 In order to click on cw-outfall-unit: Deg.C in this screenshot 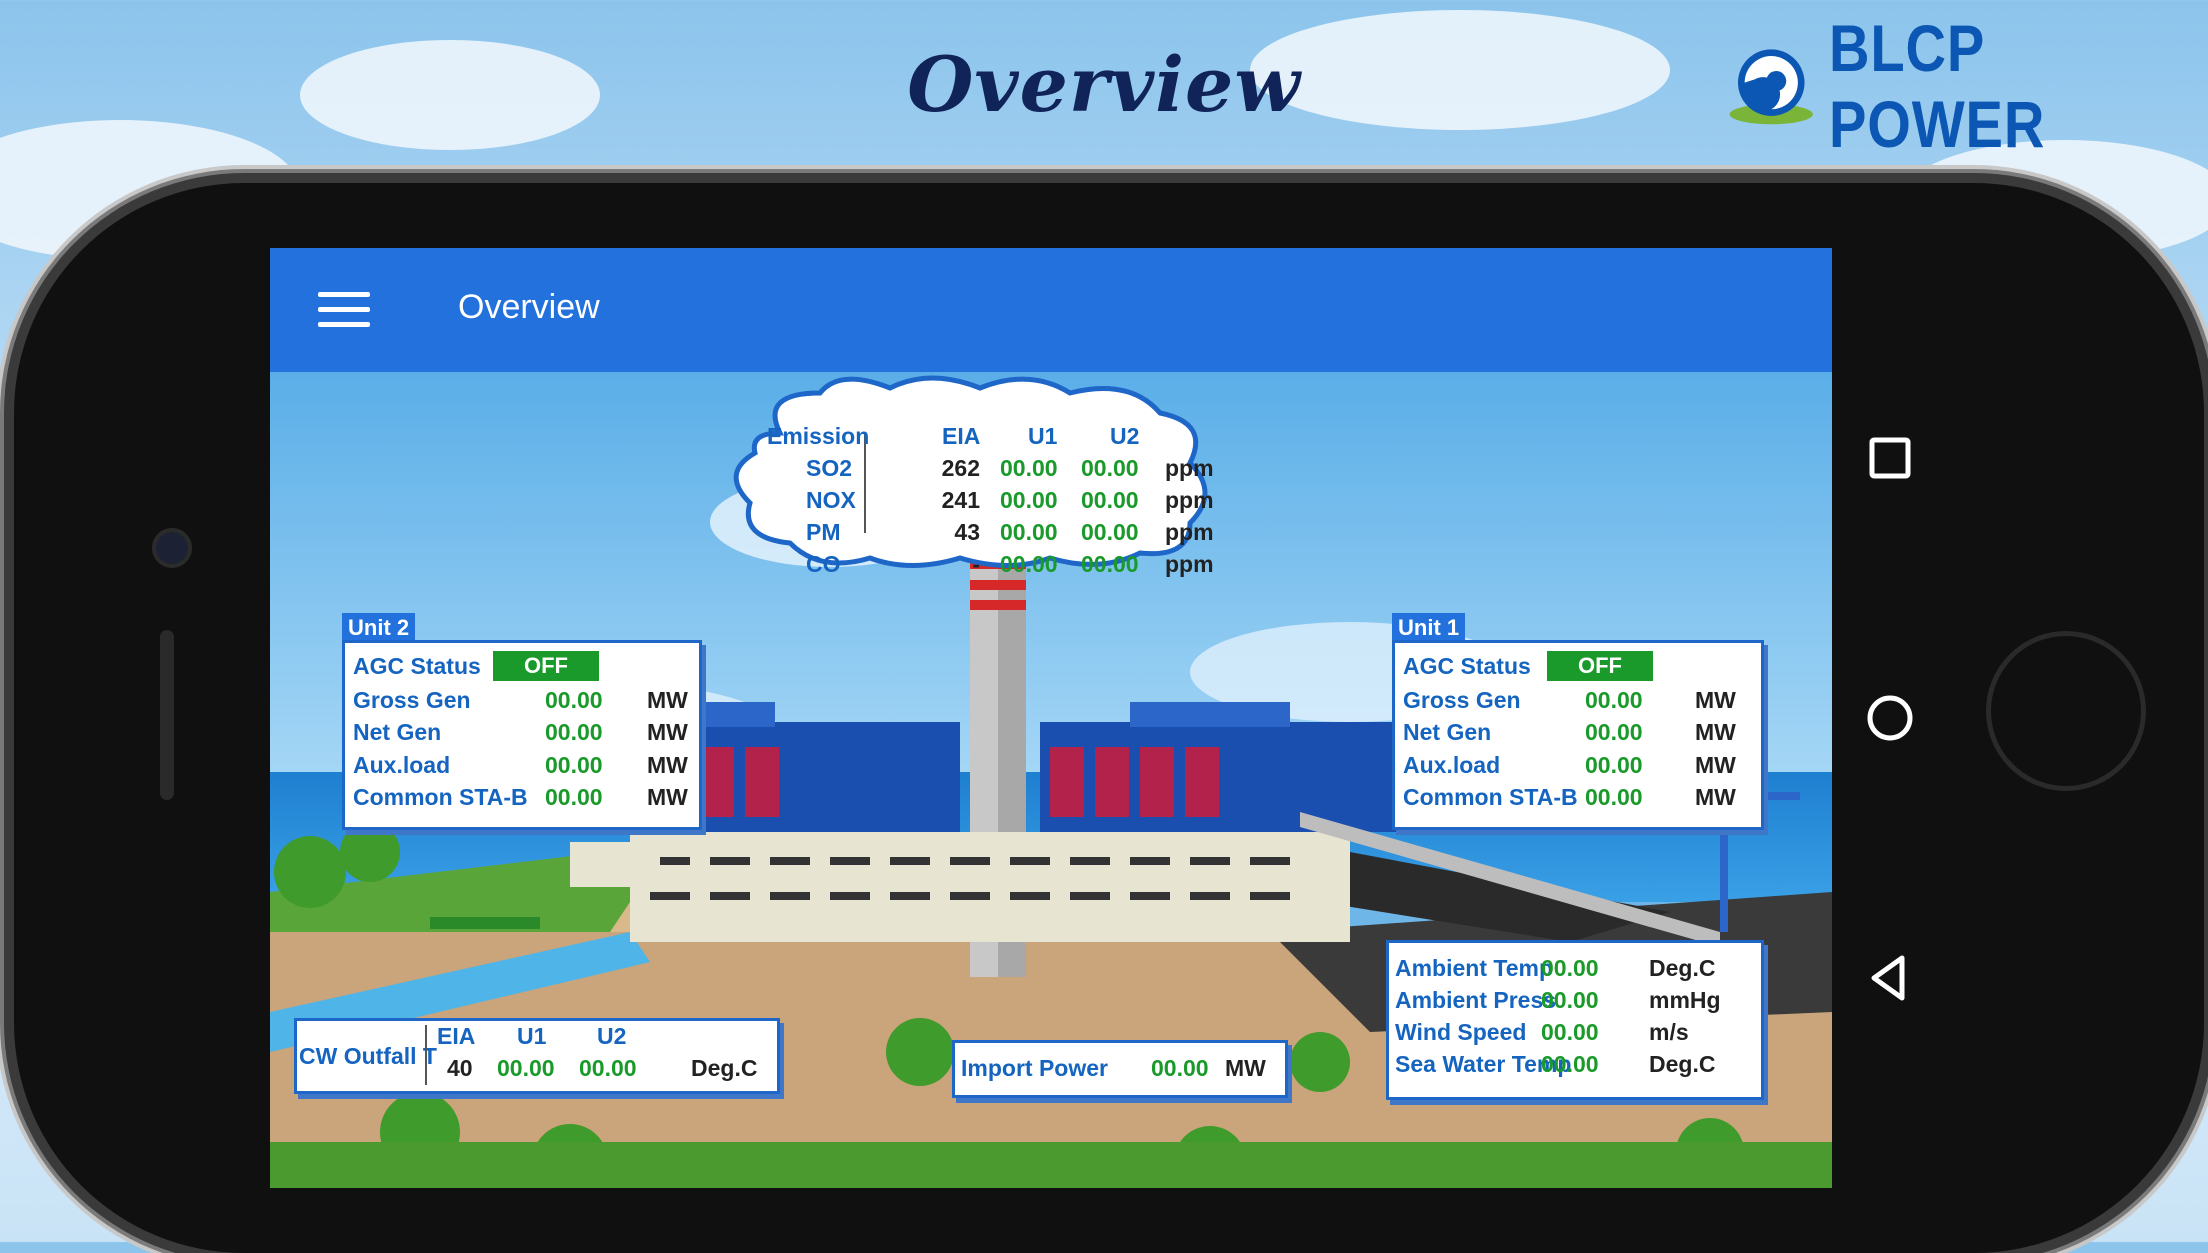, I will do `click(724, 1068)`.